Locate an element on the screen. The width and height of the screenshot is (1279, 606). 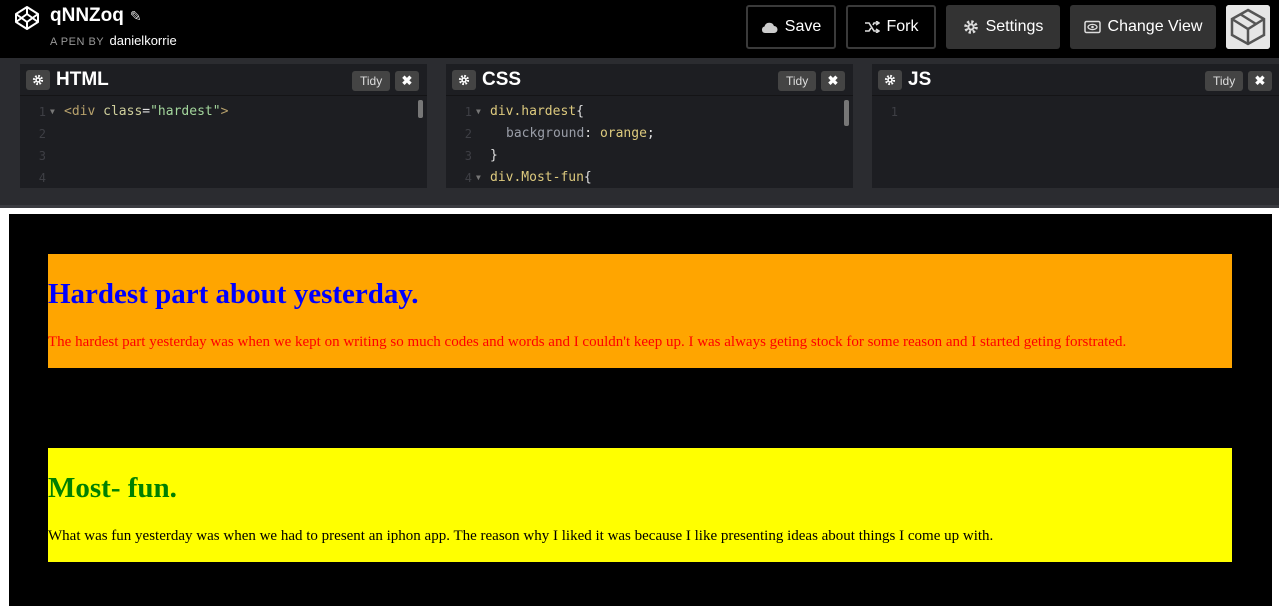
code-text: background: orange; is located at coordinates (580, 134).